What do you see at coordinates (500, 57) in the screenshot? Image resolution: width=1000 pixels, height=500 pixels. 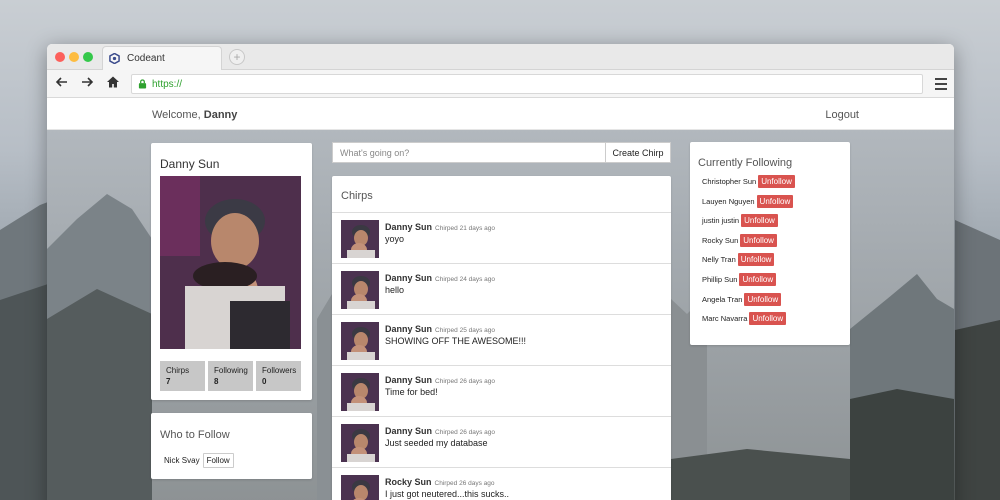 I see `tab-bar: Codeant +` at bounding box center [500, 57].